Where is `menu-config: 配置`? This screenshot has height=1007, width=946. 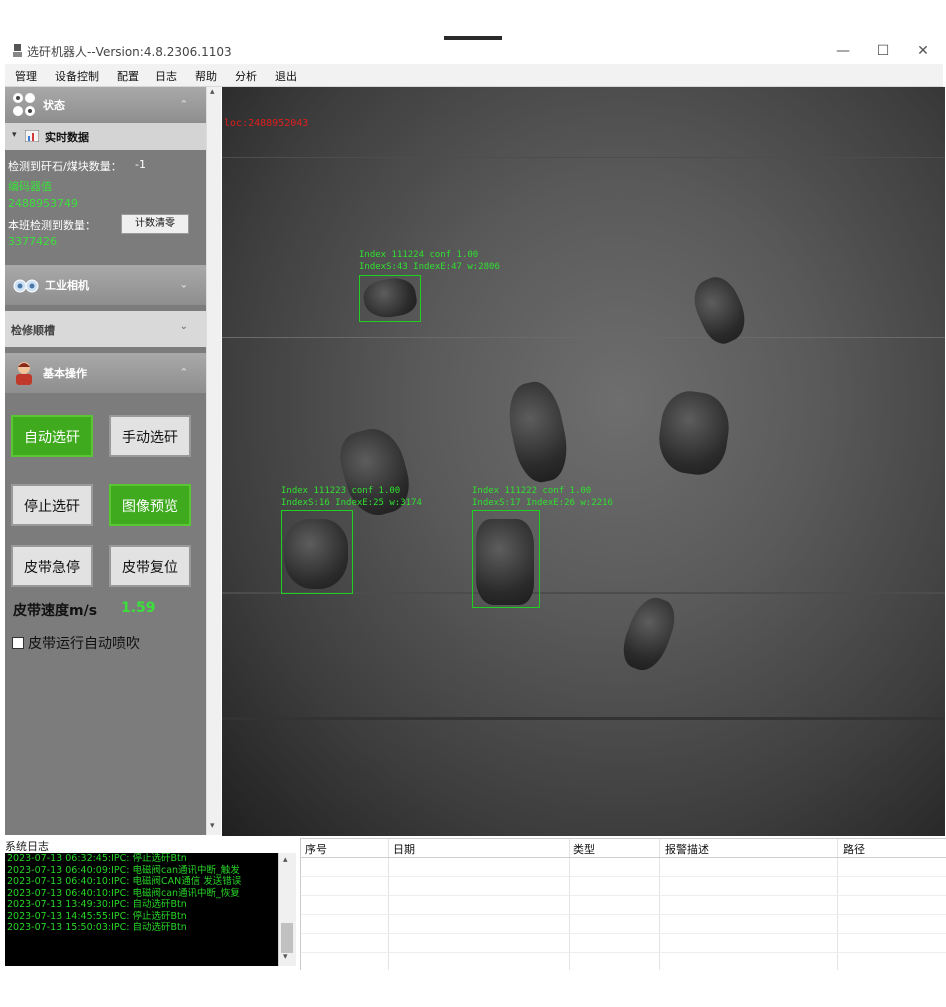 menu-config: 配置 is located at coordinates (128, 76).